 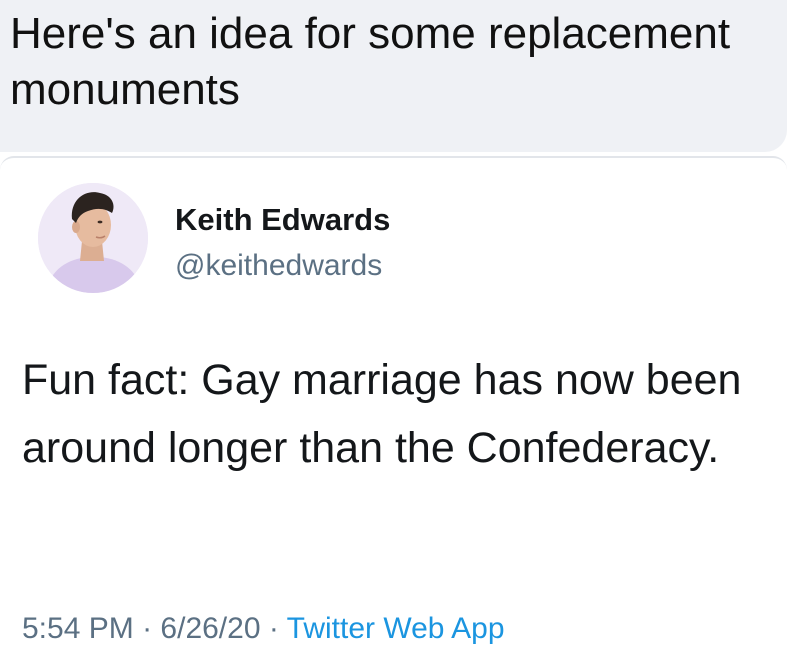 I want to click on author-avatar, so click(x=93, y=238).